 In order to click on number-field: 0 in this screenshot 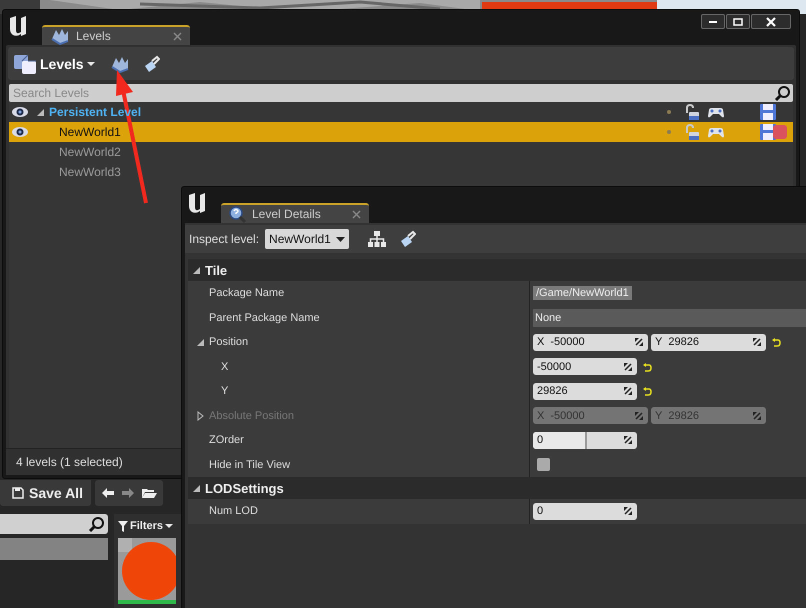, I will do `click(585, 511)`.